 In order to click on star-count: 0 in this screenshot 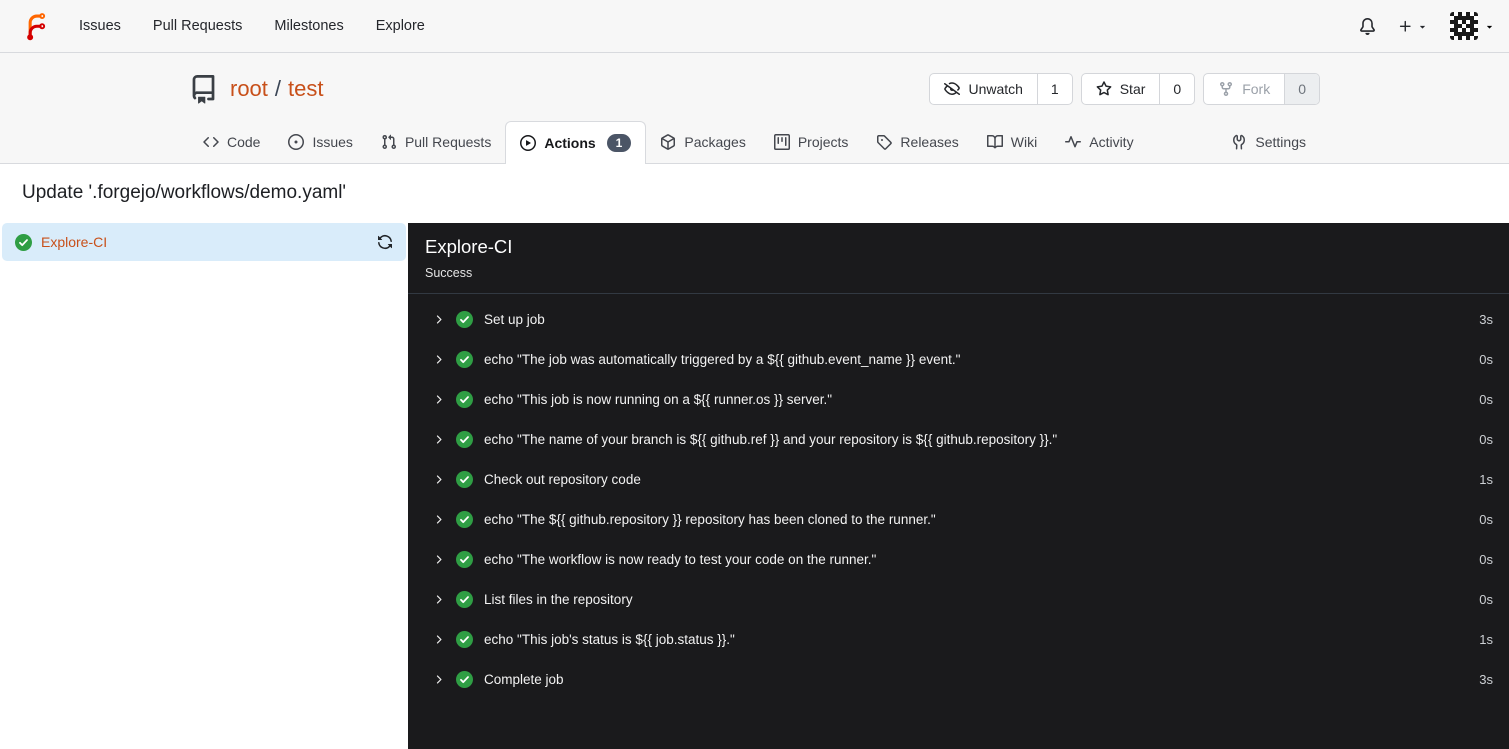, I will do `click(1176, 89)`.